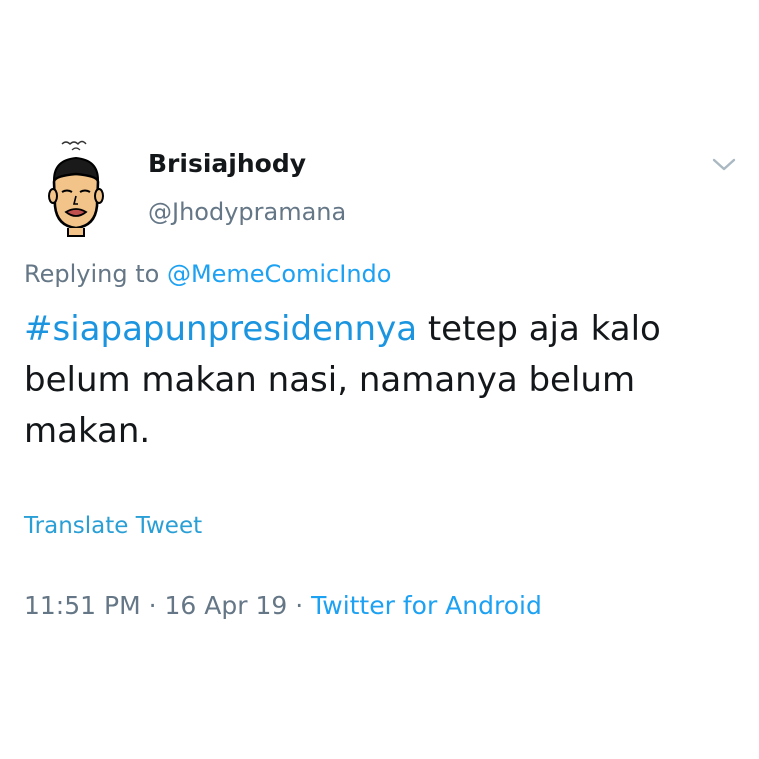  I want to click on reply-mention-link: @MemeComicIndo, so click(279, 274).